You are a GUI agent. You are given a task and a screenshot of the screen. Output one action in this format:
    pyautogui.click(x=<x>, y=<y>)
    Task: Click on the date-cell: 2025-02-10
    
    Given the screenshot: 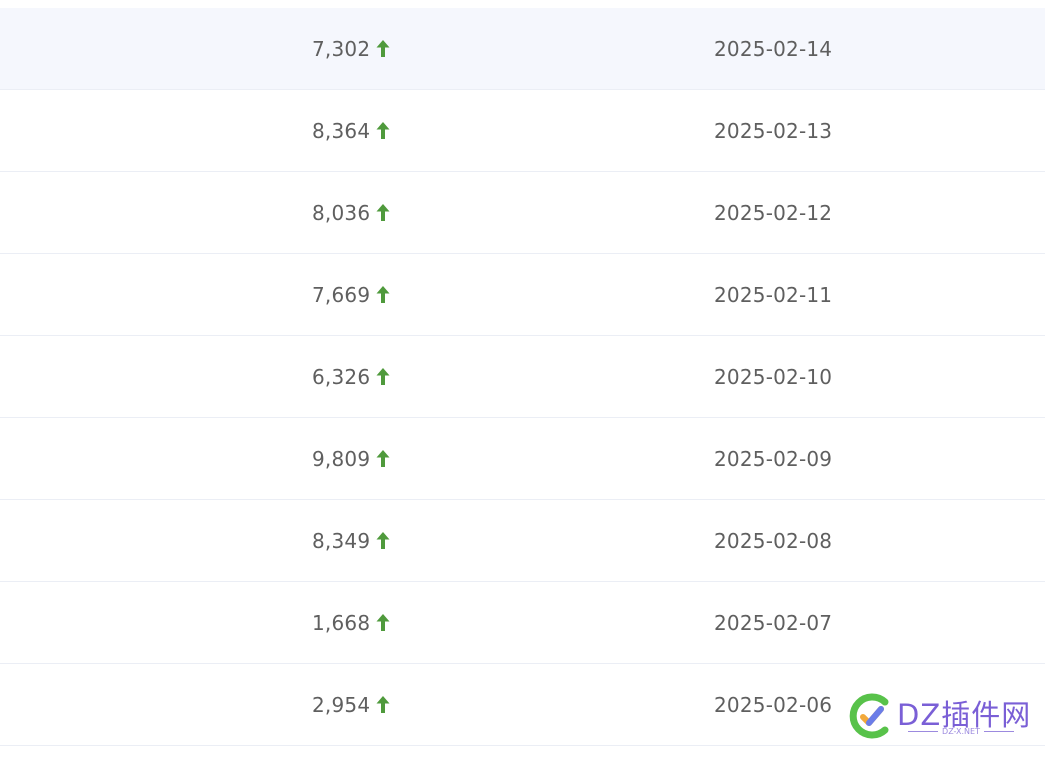 What is the action you would take?
    pyautogui.click(x=773, y=376)
    